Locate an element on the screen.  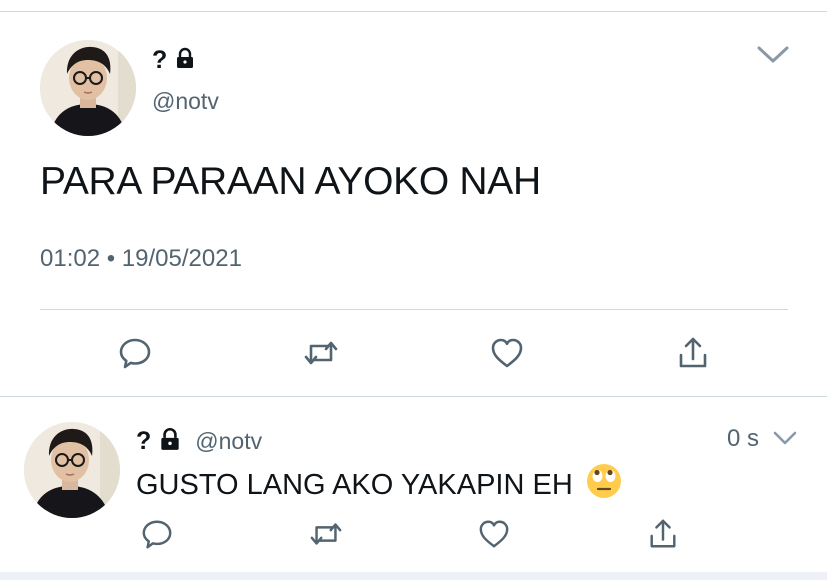
reply-more-options-button is located at coordinates (785, 441).